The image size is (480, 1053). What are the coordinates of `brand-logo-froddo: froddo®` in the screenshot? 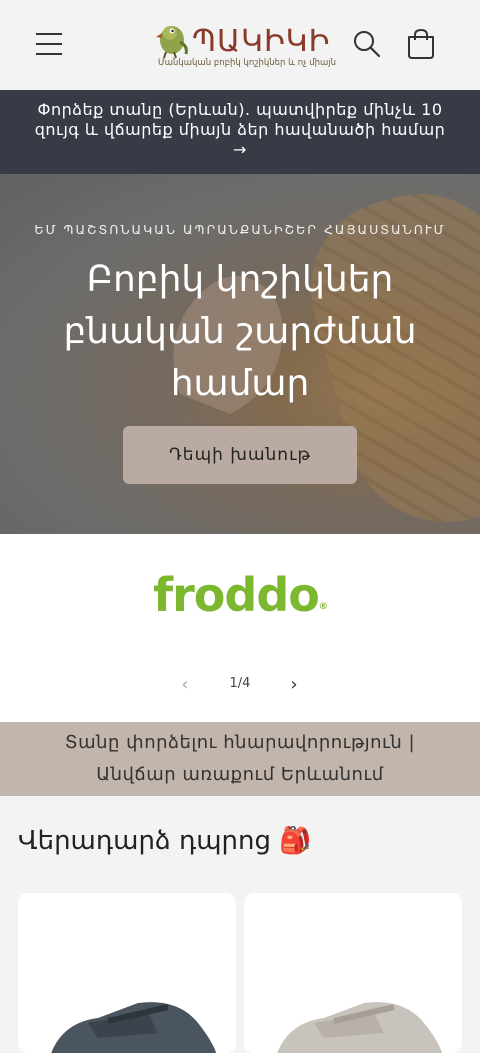 It's located at (240, 595).